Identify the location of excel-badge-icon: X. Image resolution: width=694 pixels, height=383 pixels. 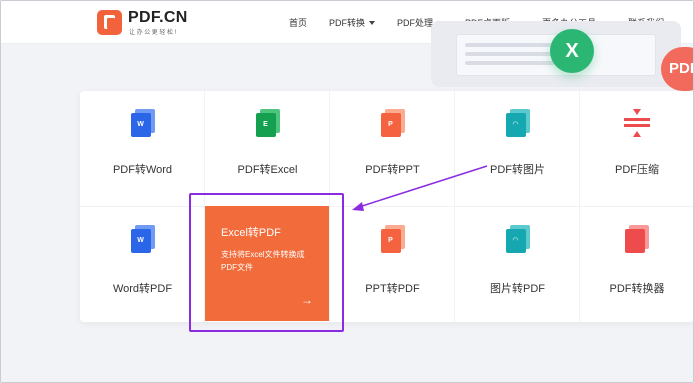
(572, 51).